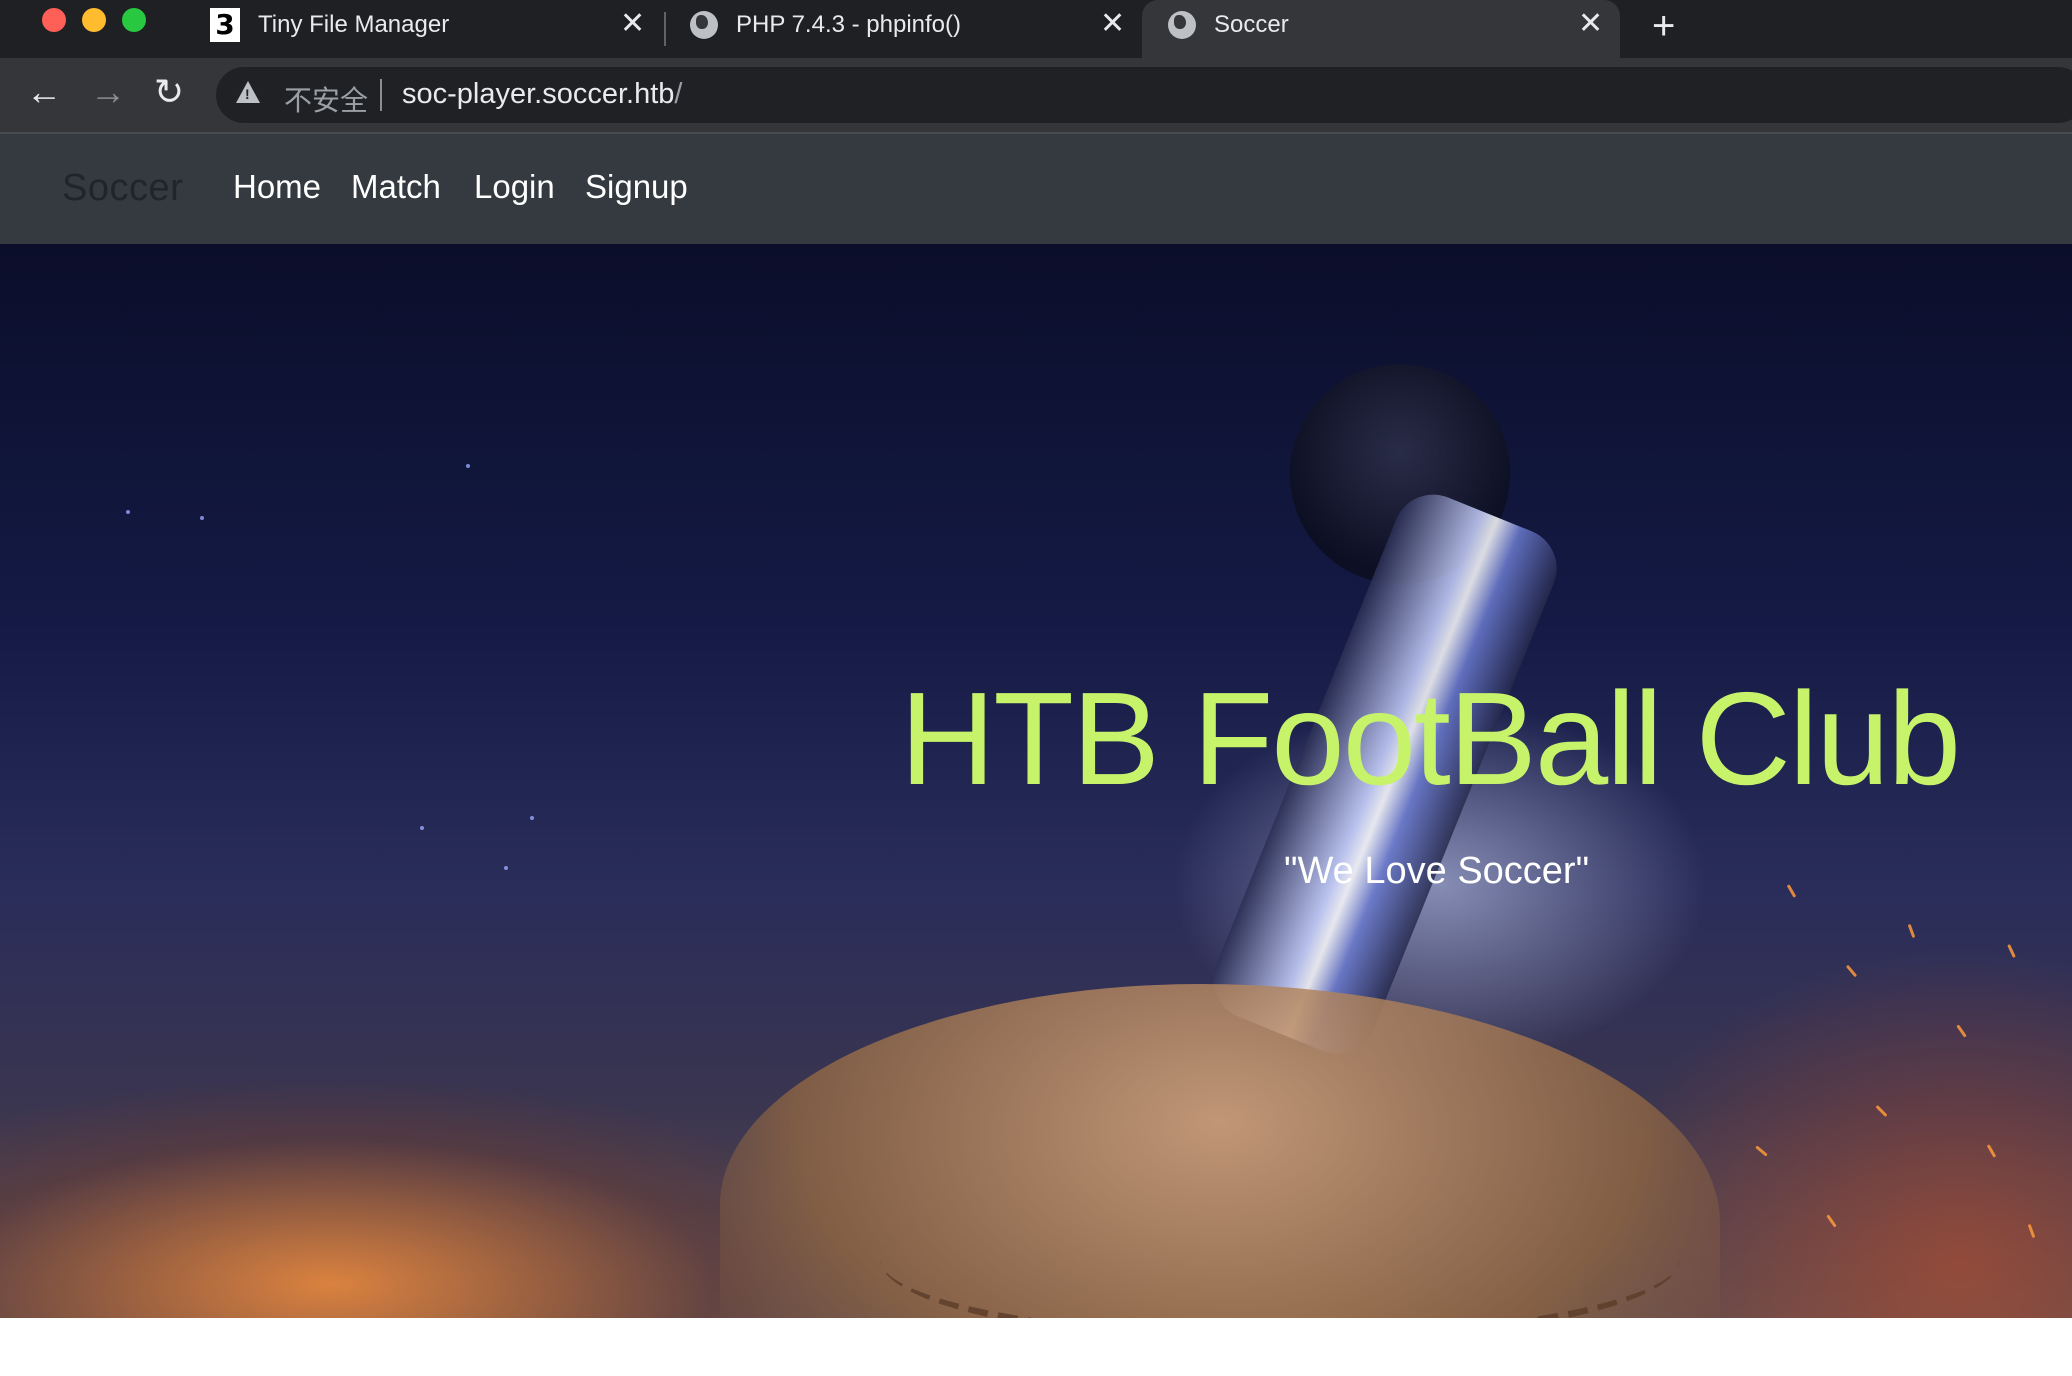 The width and height of the screenshot is (2072, 1376). I want to click on address-bar: 不安全 soc-player.soccer.htb/, so click(1144, 95).